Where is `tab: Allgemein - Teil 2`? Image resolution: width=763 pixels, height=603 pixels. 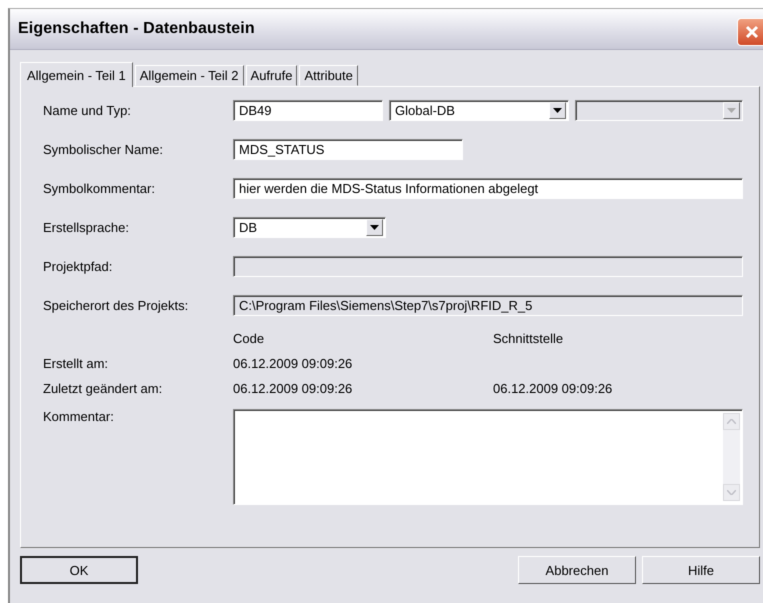
tab: Allgemein - Teil 2 is located at coordinates (189, 75).